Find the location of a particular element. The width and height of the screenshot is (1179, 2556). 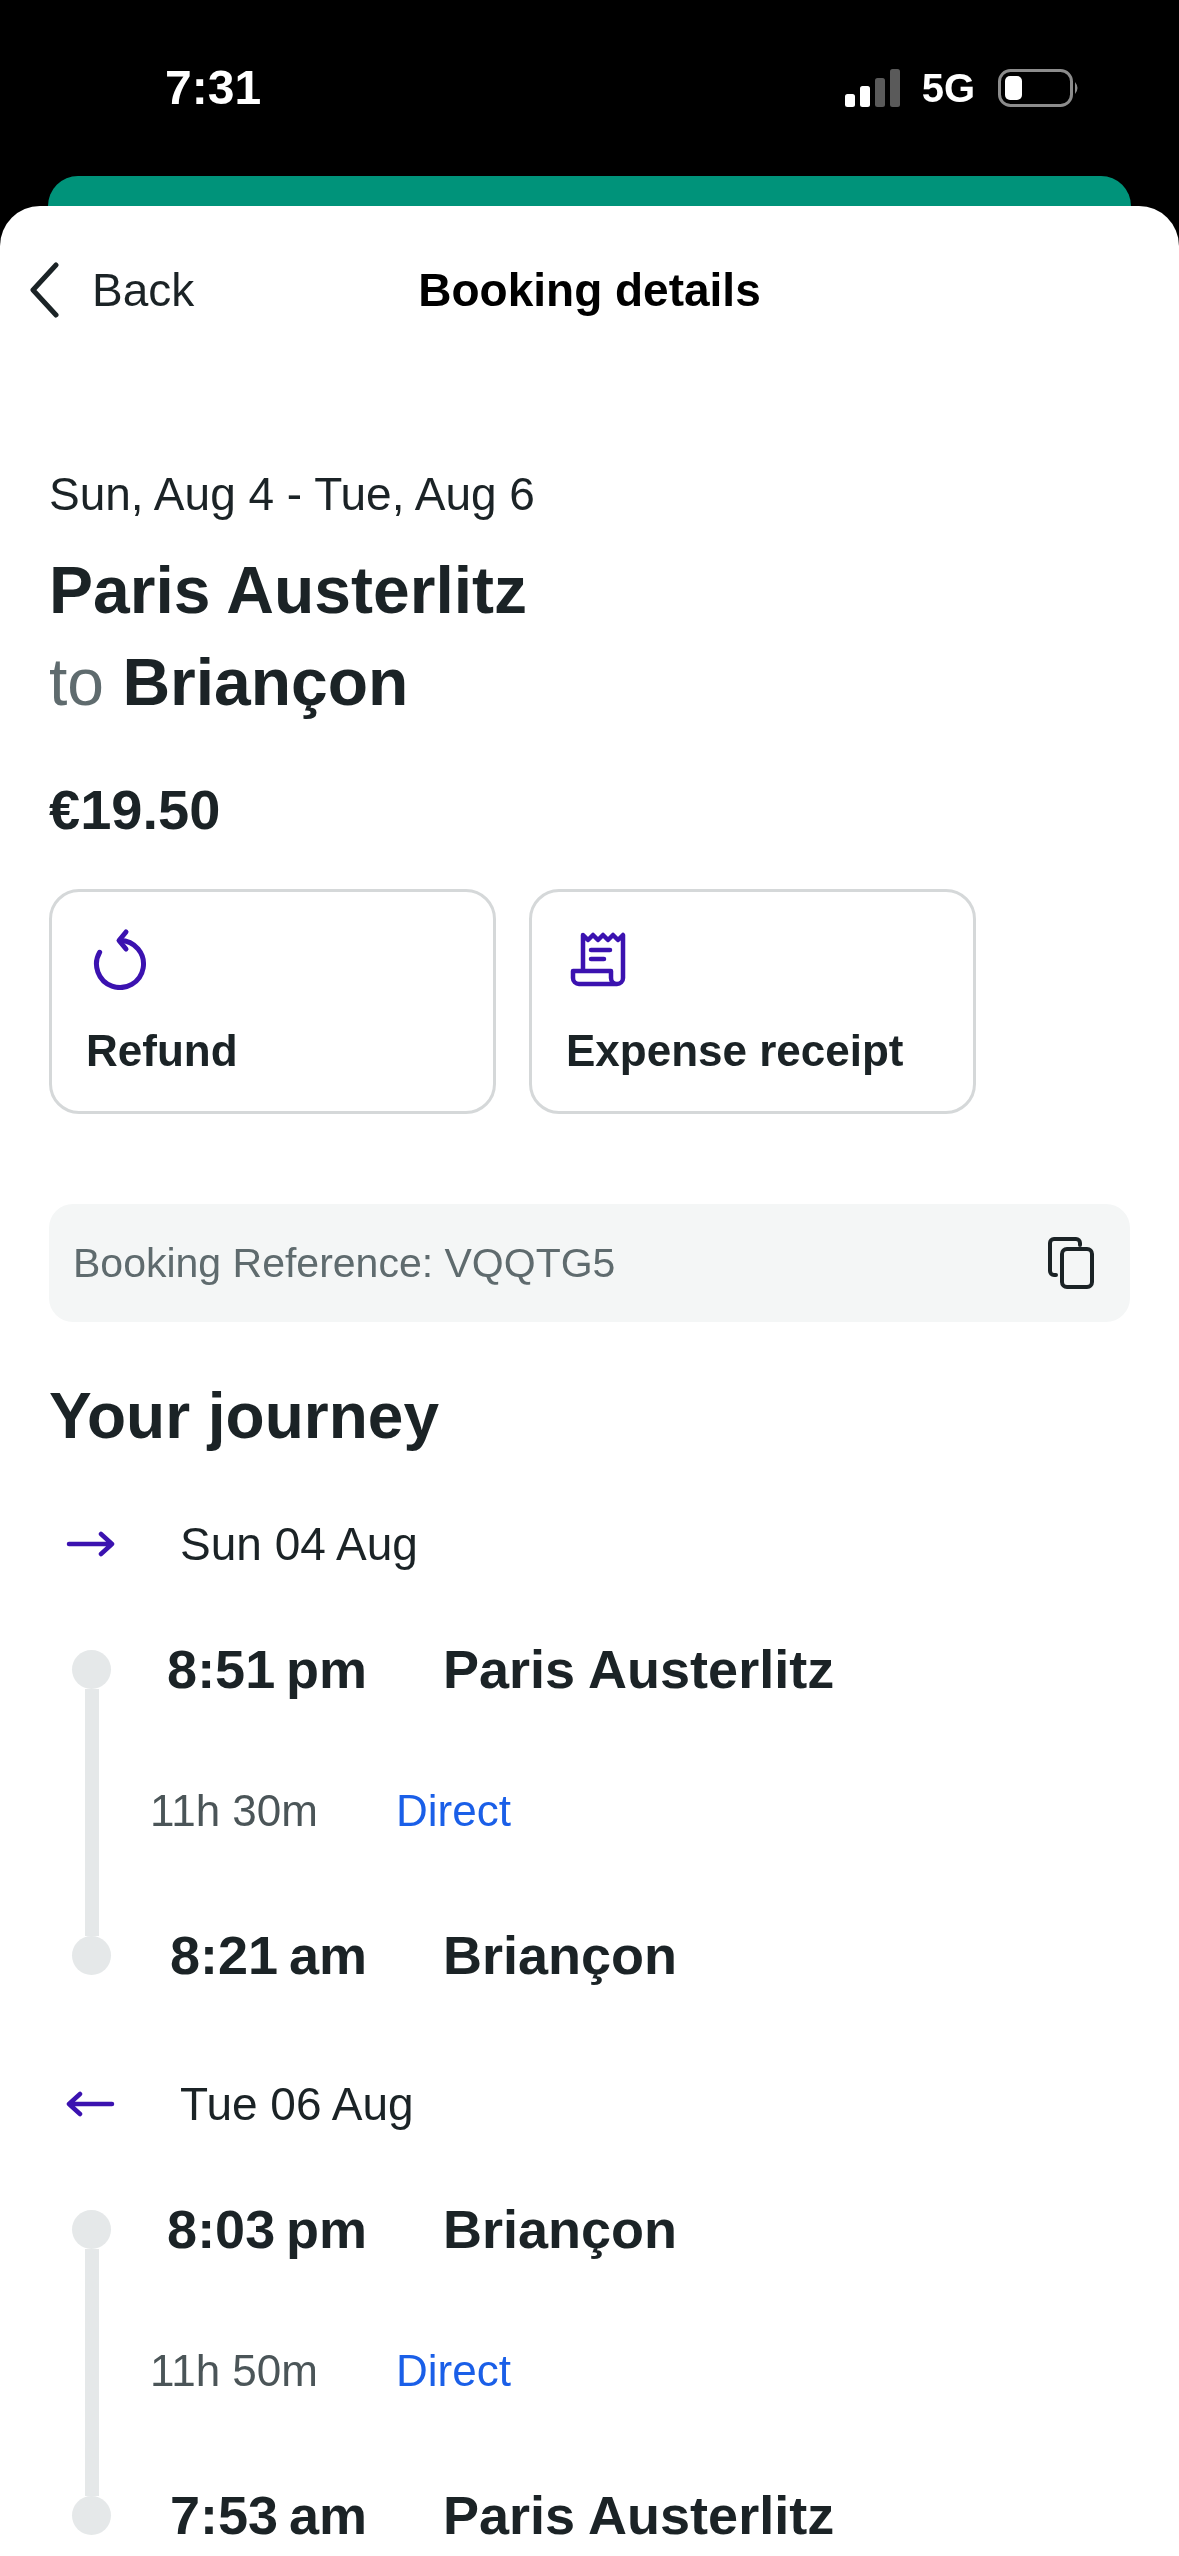

arrow-left-icon is located at coordinates (90, 2104).